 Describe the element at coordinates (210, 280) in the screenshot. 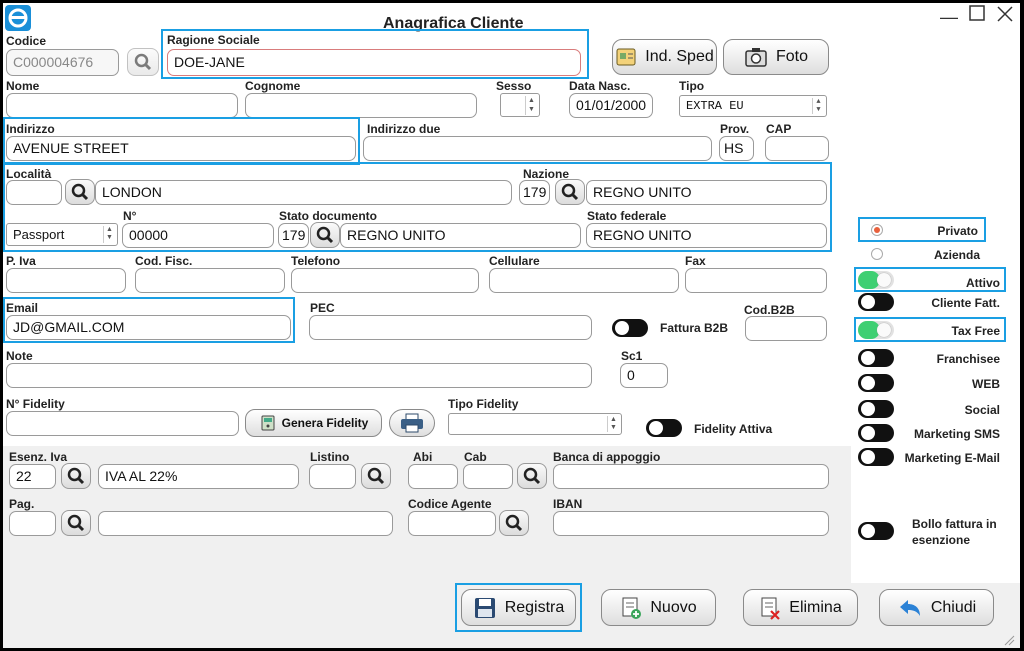

I see `cod-fisc-field` at that location.